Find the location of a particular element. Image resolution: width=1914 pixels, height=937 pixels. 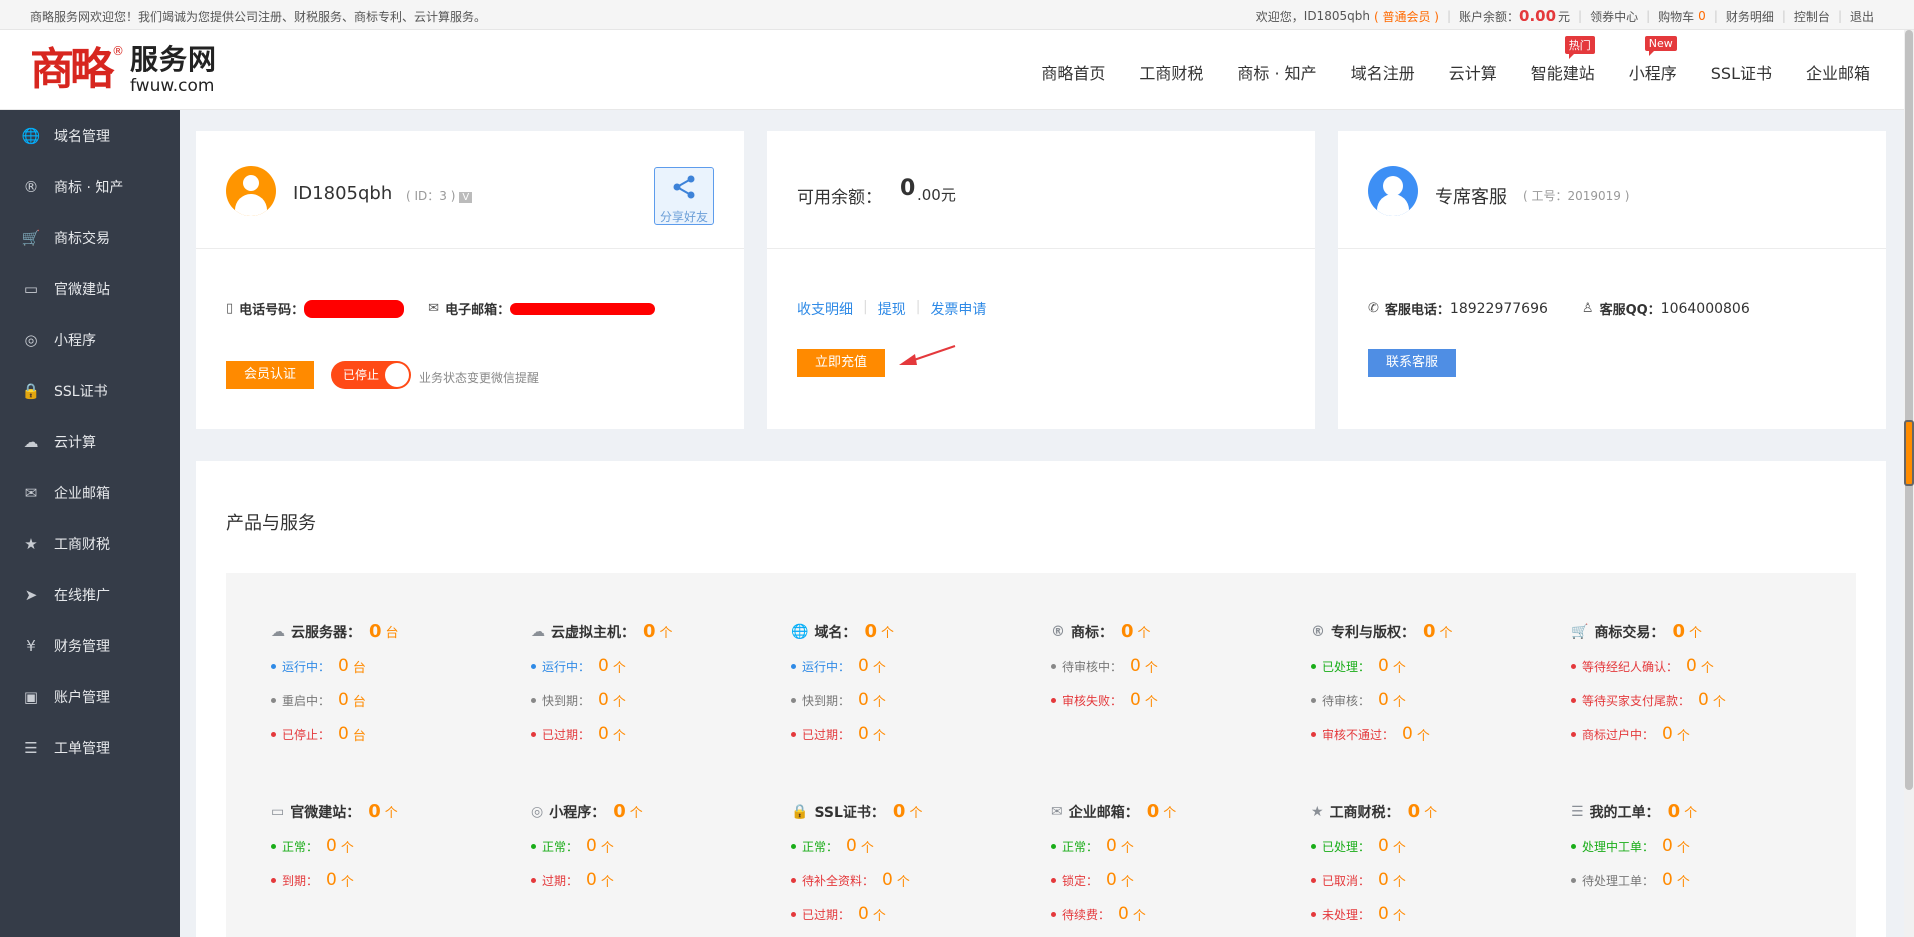

product-card: ✉ 企业邮箱： 0 个正常： 0 个锁定： 0 个待续费： 0 个 is located at coordinates (1181, 862).